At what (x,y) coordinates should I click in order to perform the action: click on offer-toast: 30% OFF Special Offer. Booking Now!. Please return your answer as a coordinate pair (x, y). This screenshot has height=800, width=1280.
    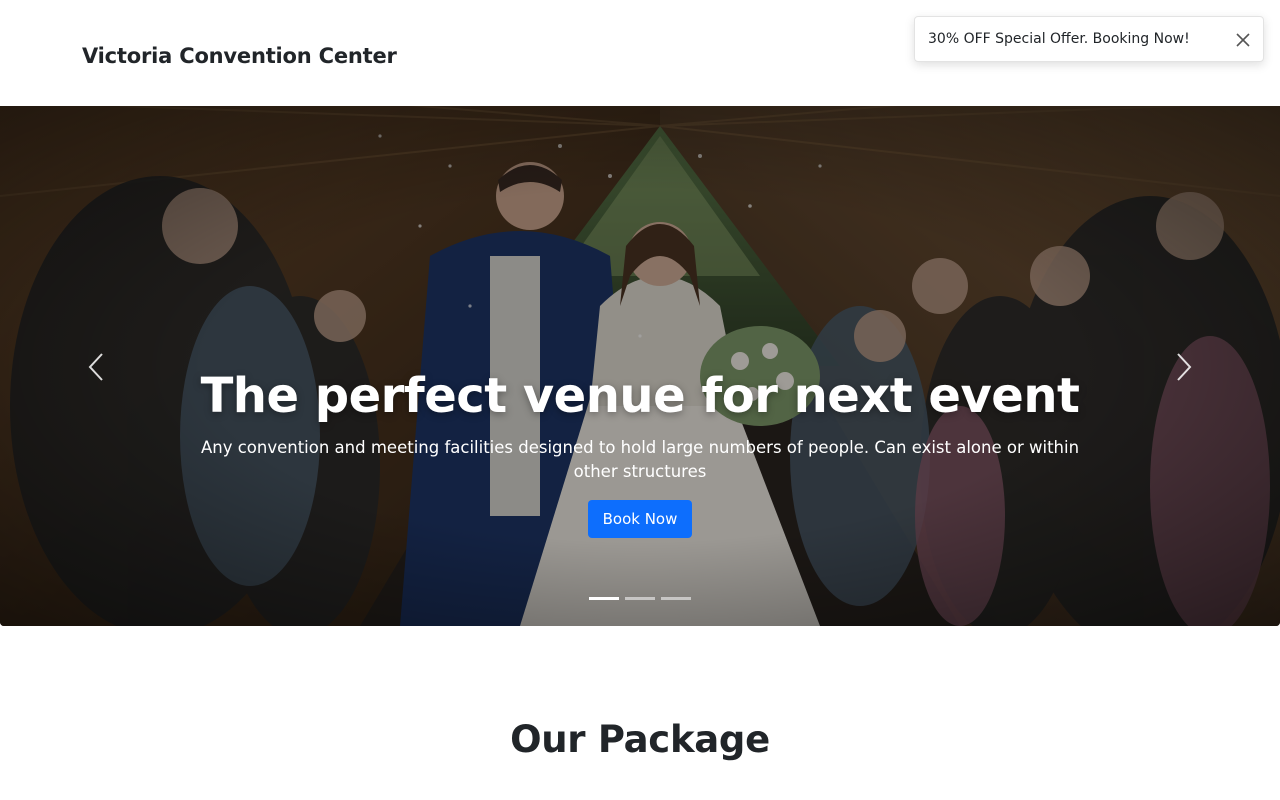
    Looking at the image, I should click on (1089, 39).